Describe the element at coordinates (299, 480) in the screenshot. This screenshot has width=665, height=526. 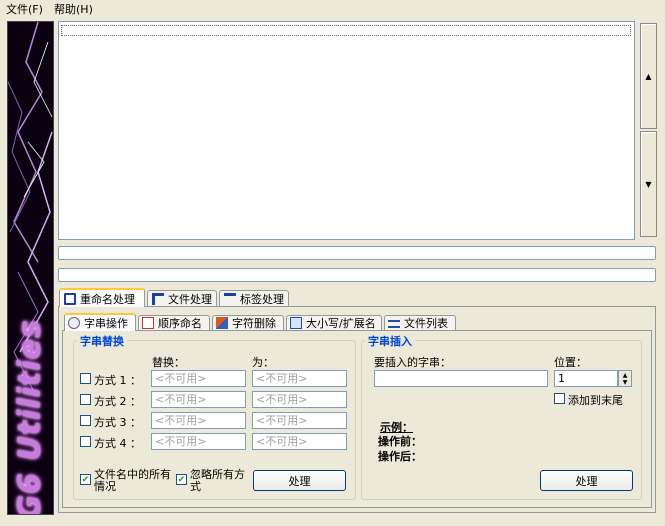
I see `replace-process-button: 处理` at that location.